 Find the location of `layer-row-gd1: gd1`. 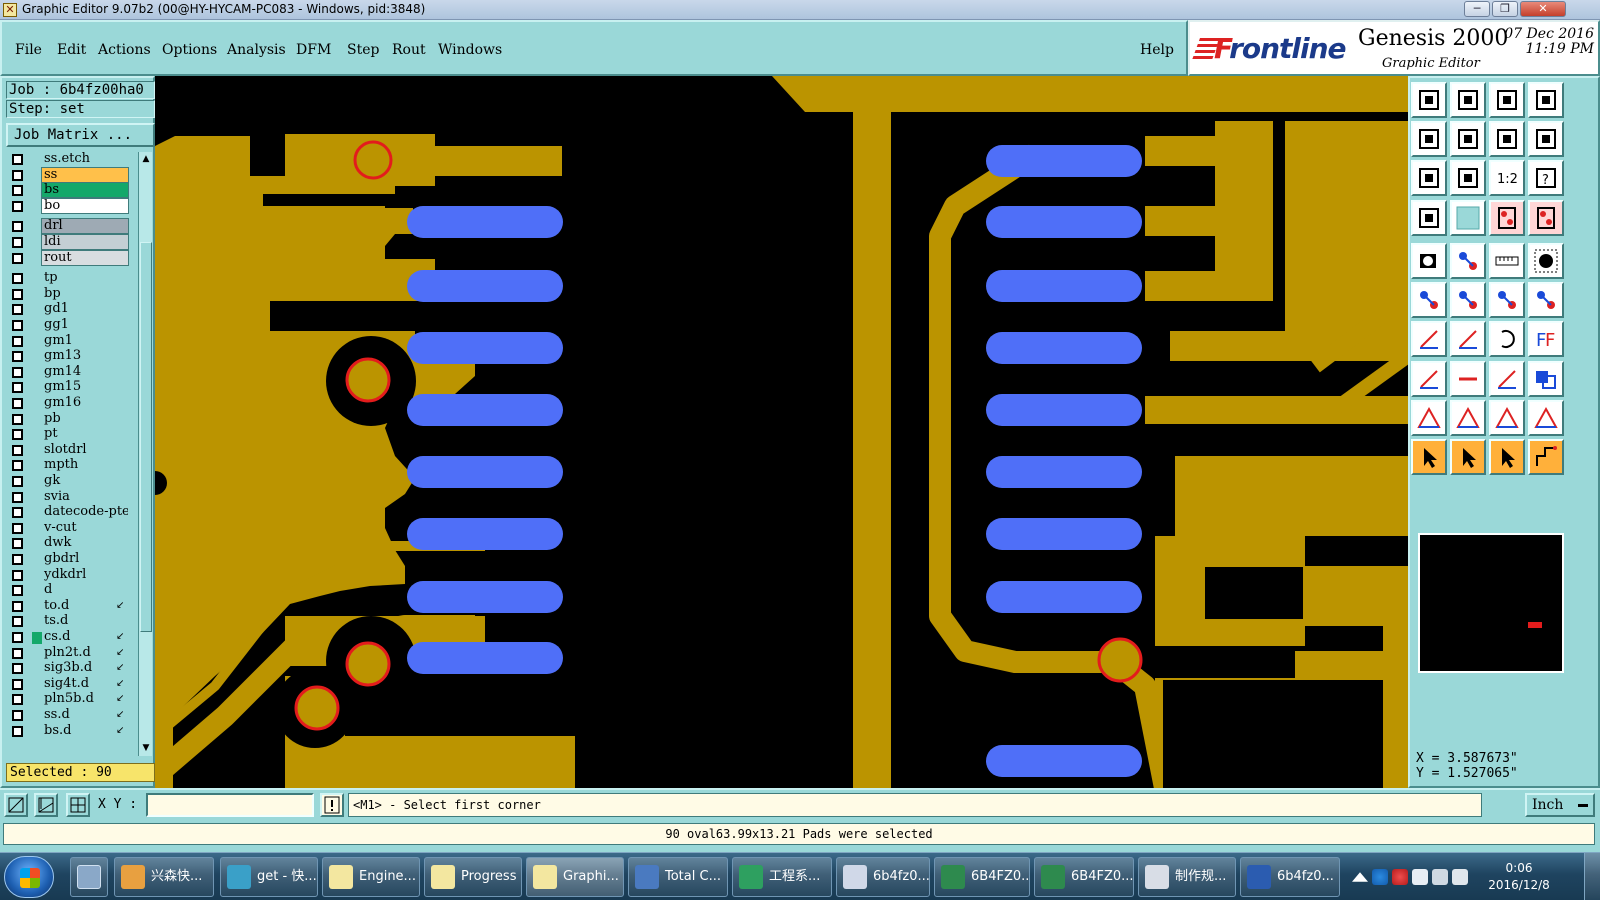

layer-row-gd1: gd1 is located at coordinates (71, 309).